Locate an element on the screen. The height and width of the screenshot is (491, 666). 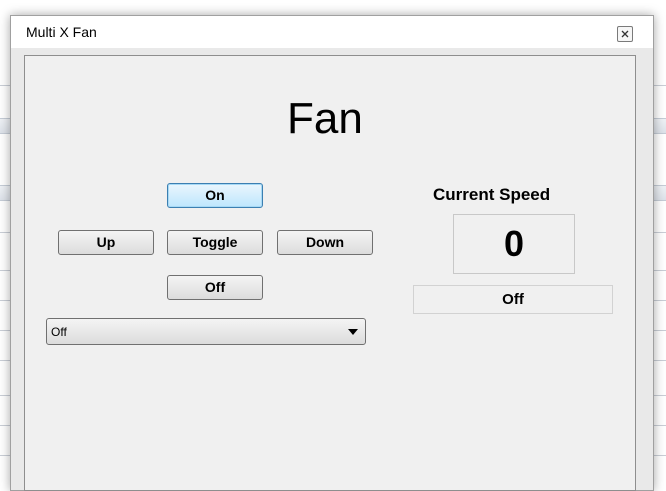
off-button: Off is located at coordinates (215, 287).